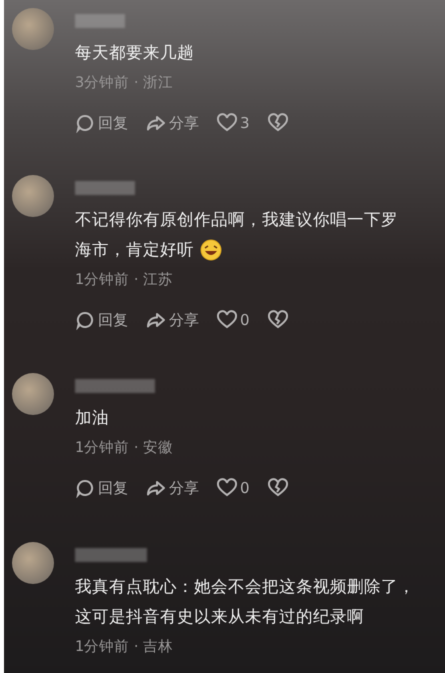  I want to click on comment-text: 我真有点耽心：她会不会把这条视频删除了，, so click(245, 587).